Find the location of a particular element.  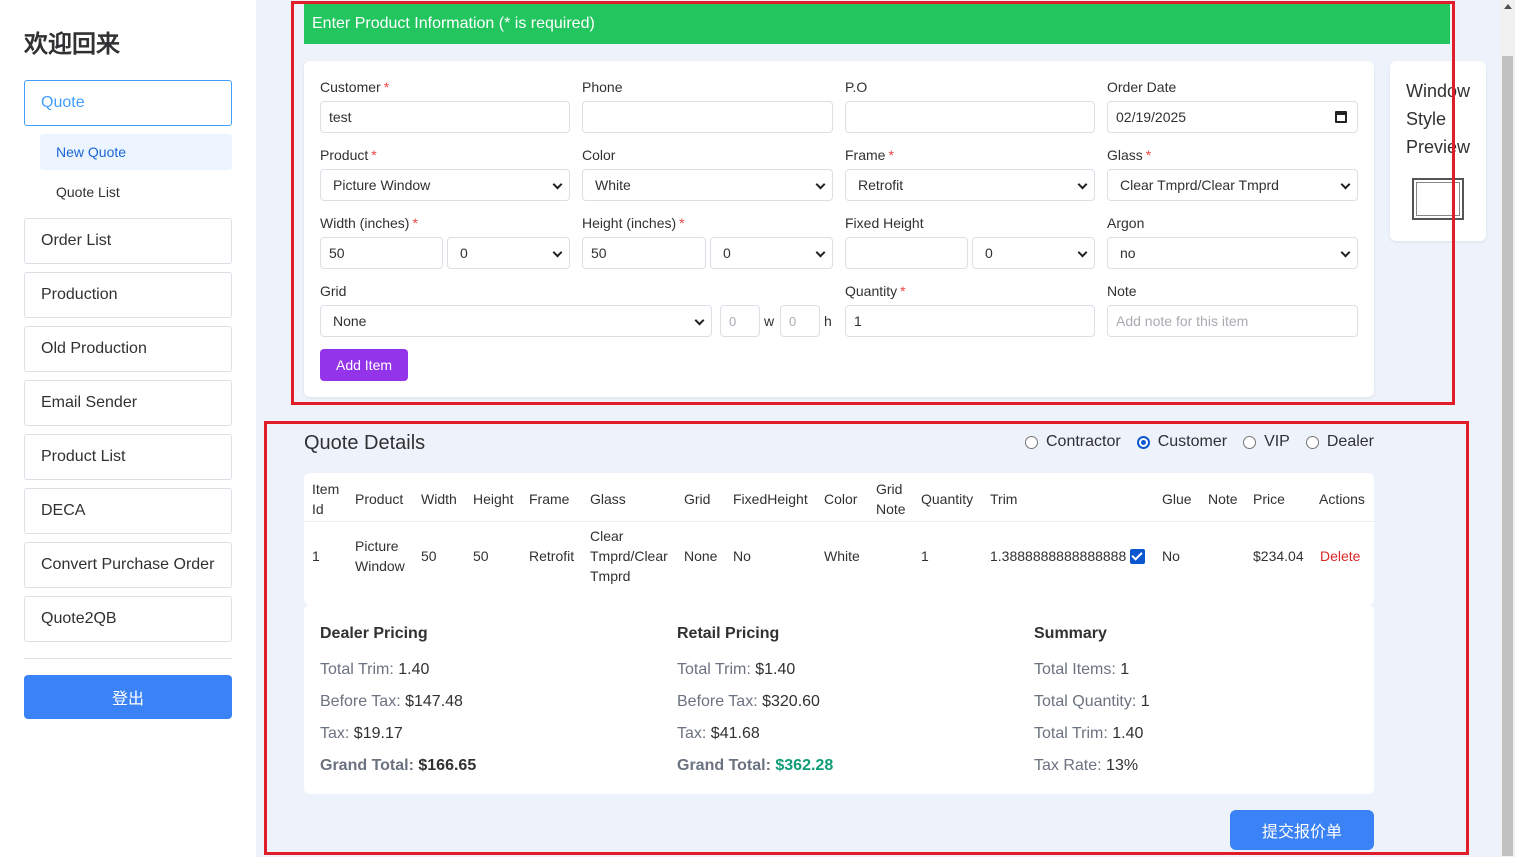

width-input: 50 is located at coordinates (381, 253).